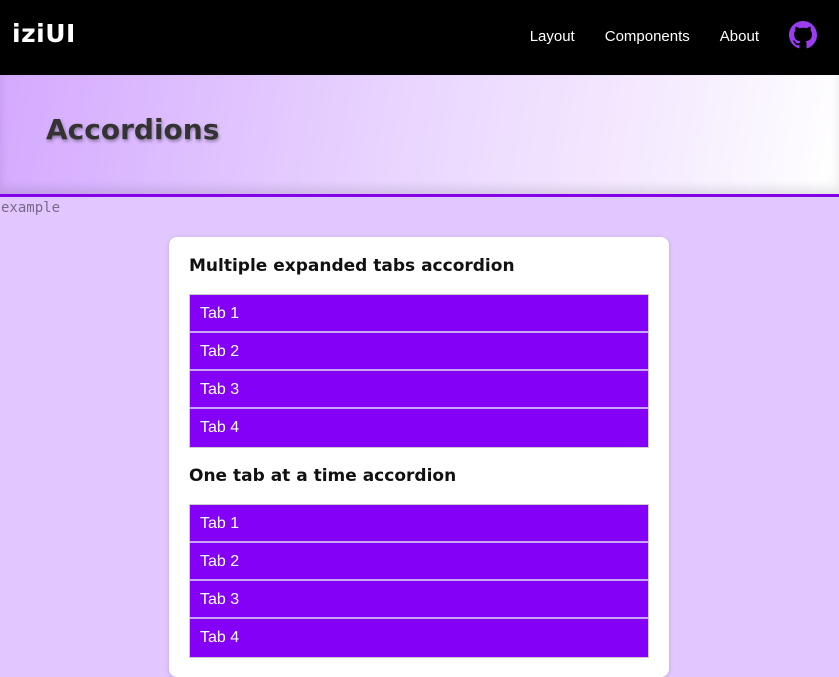 The image size is (839, 677). I want to click on section-title-multiple: Multiple expanded tabs accordion, so click(352, 266).